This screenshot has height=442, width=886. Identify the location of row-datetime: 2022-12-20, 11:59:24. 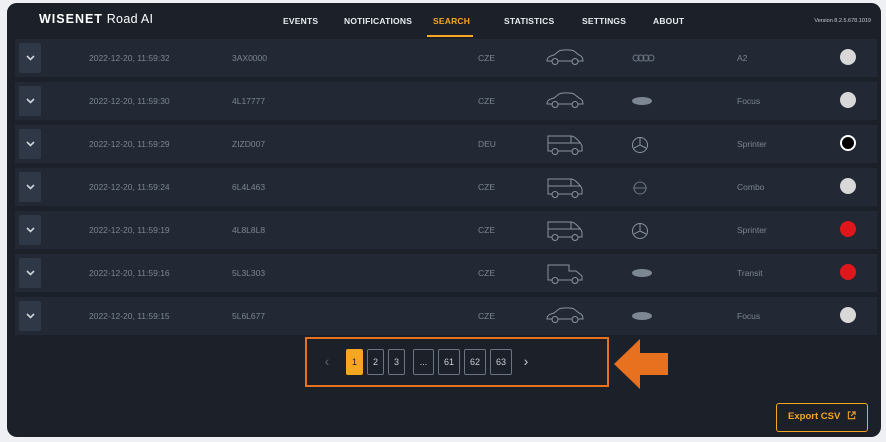
(129, 187).